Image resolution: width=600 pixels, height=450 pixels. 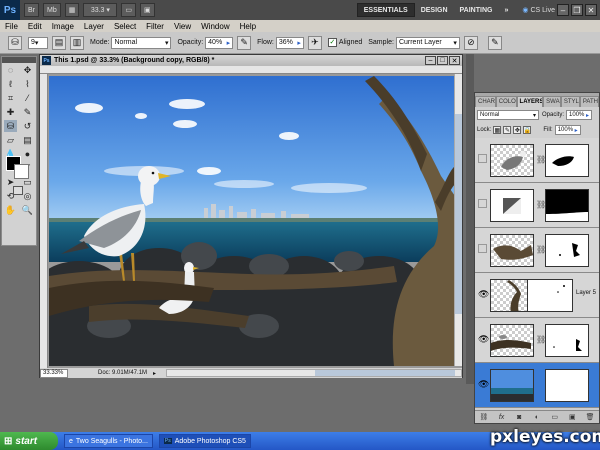 What do you see at coordinates (590, 417) in the screenshot?
I see `delete-layer-icon: 🗑` at bounding box center [590, 417].